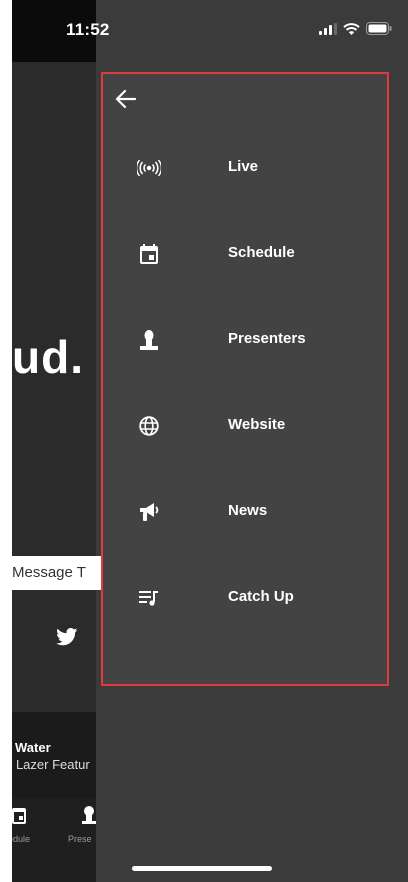 This screenshot has height=882, width=408. What do you see at coordinates (261, 252) in the screenshot?
I see `menu-label-schedule: Schedule` at bounding box center [261, 252].